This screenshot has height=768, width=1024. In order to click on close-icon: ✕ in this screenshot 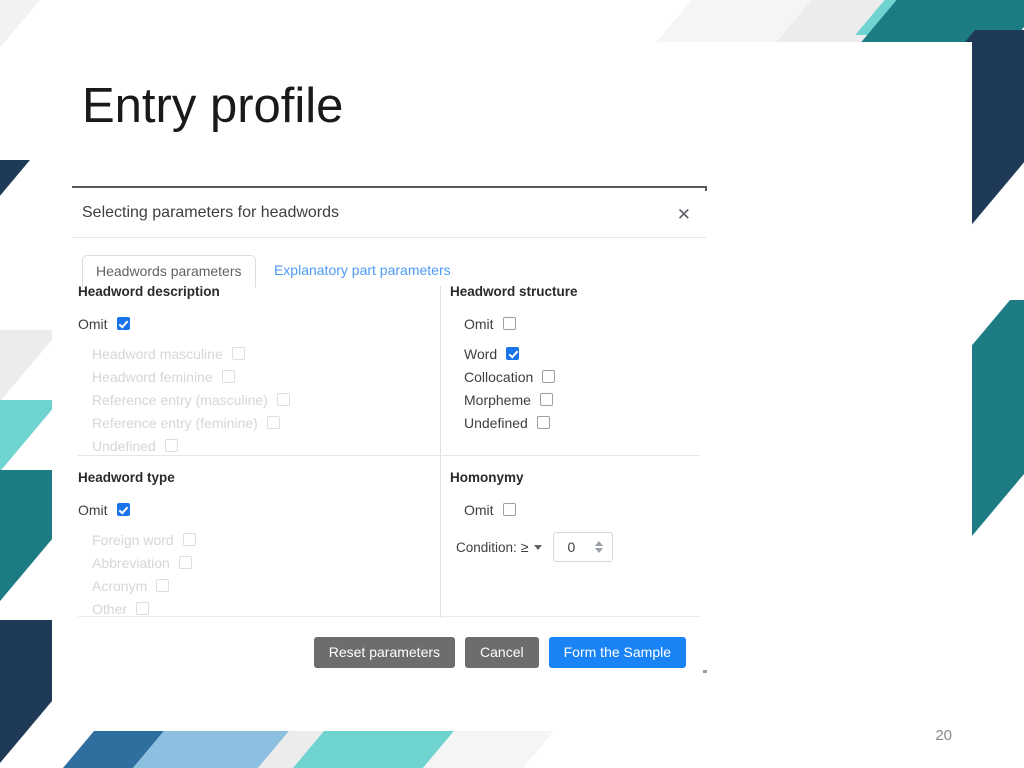, I will do `click(684, 214)`.